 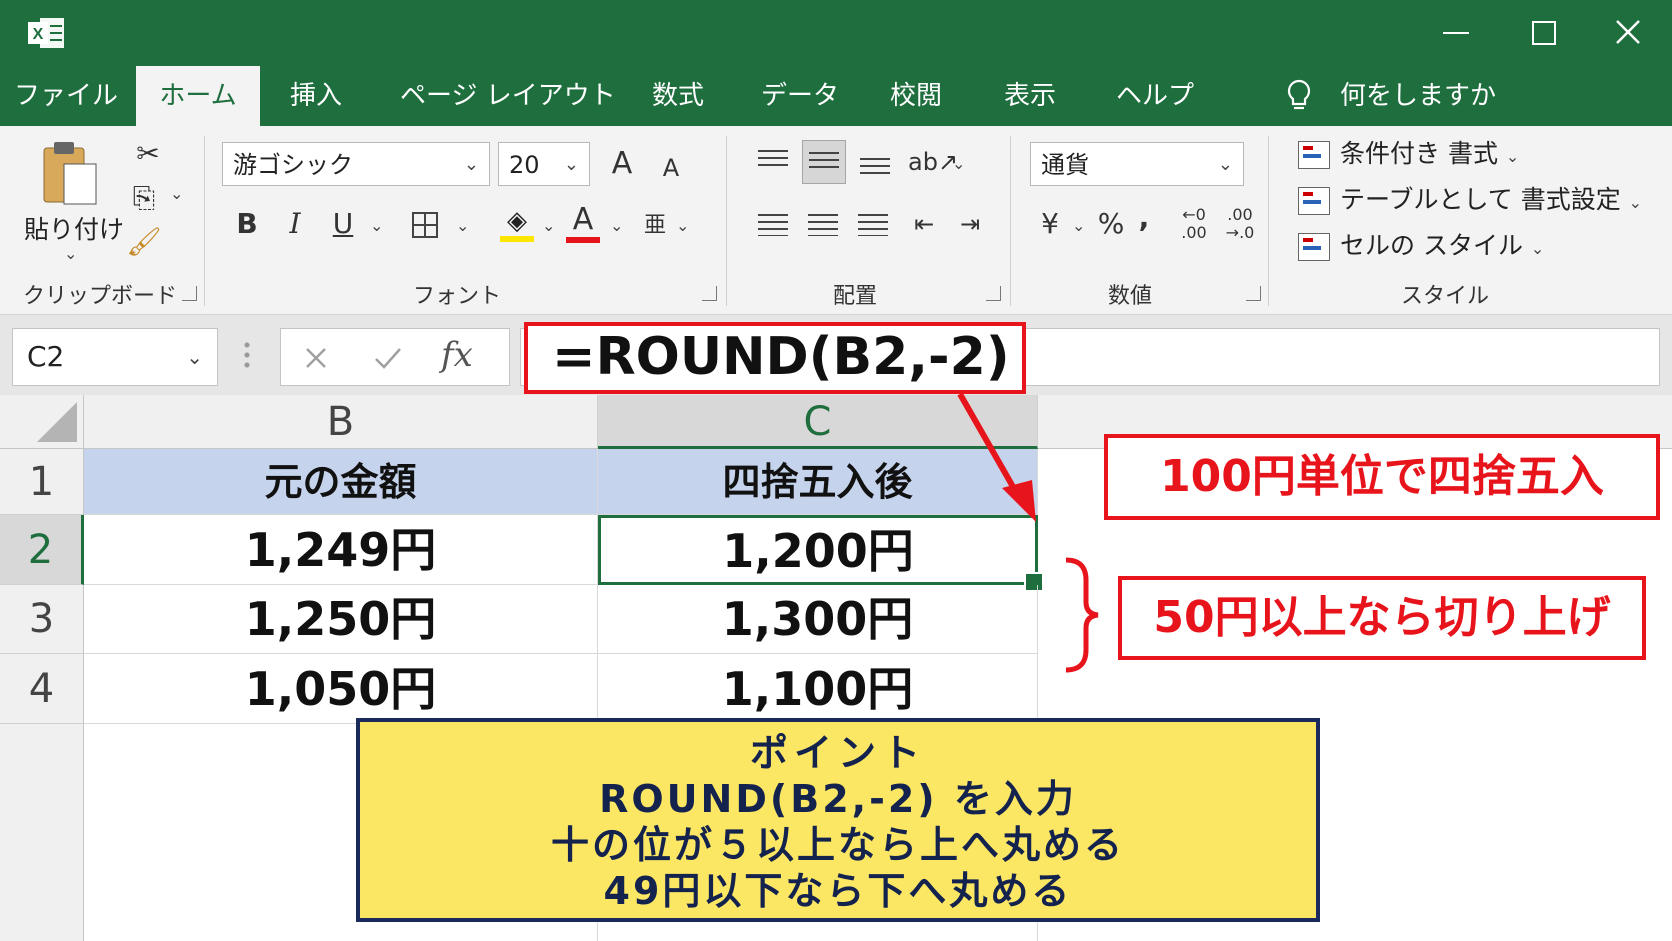 What do you see at coordinates (1144, 218) in the screenshot?
I see `comma-style-button: ,` at bounding box center [1144, 218].